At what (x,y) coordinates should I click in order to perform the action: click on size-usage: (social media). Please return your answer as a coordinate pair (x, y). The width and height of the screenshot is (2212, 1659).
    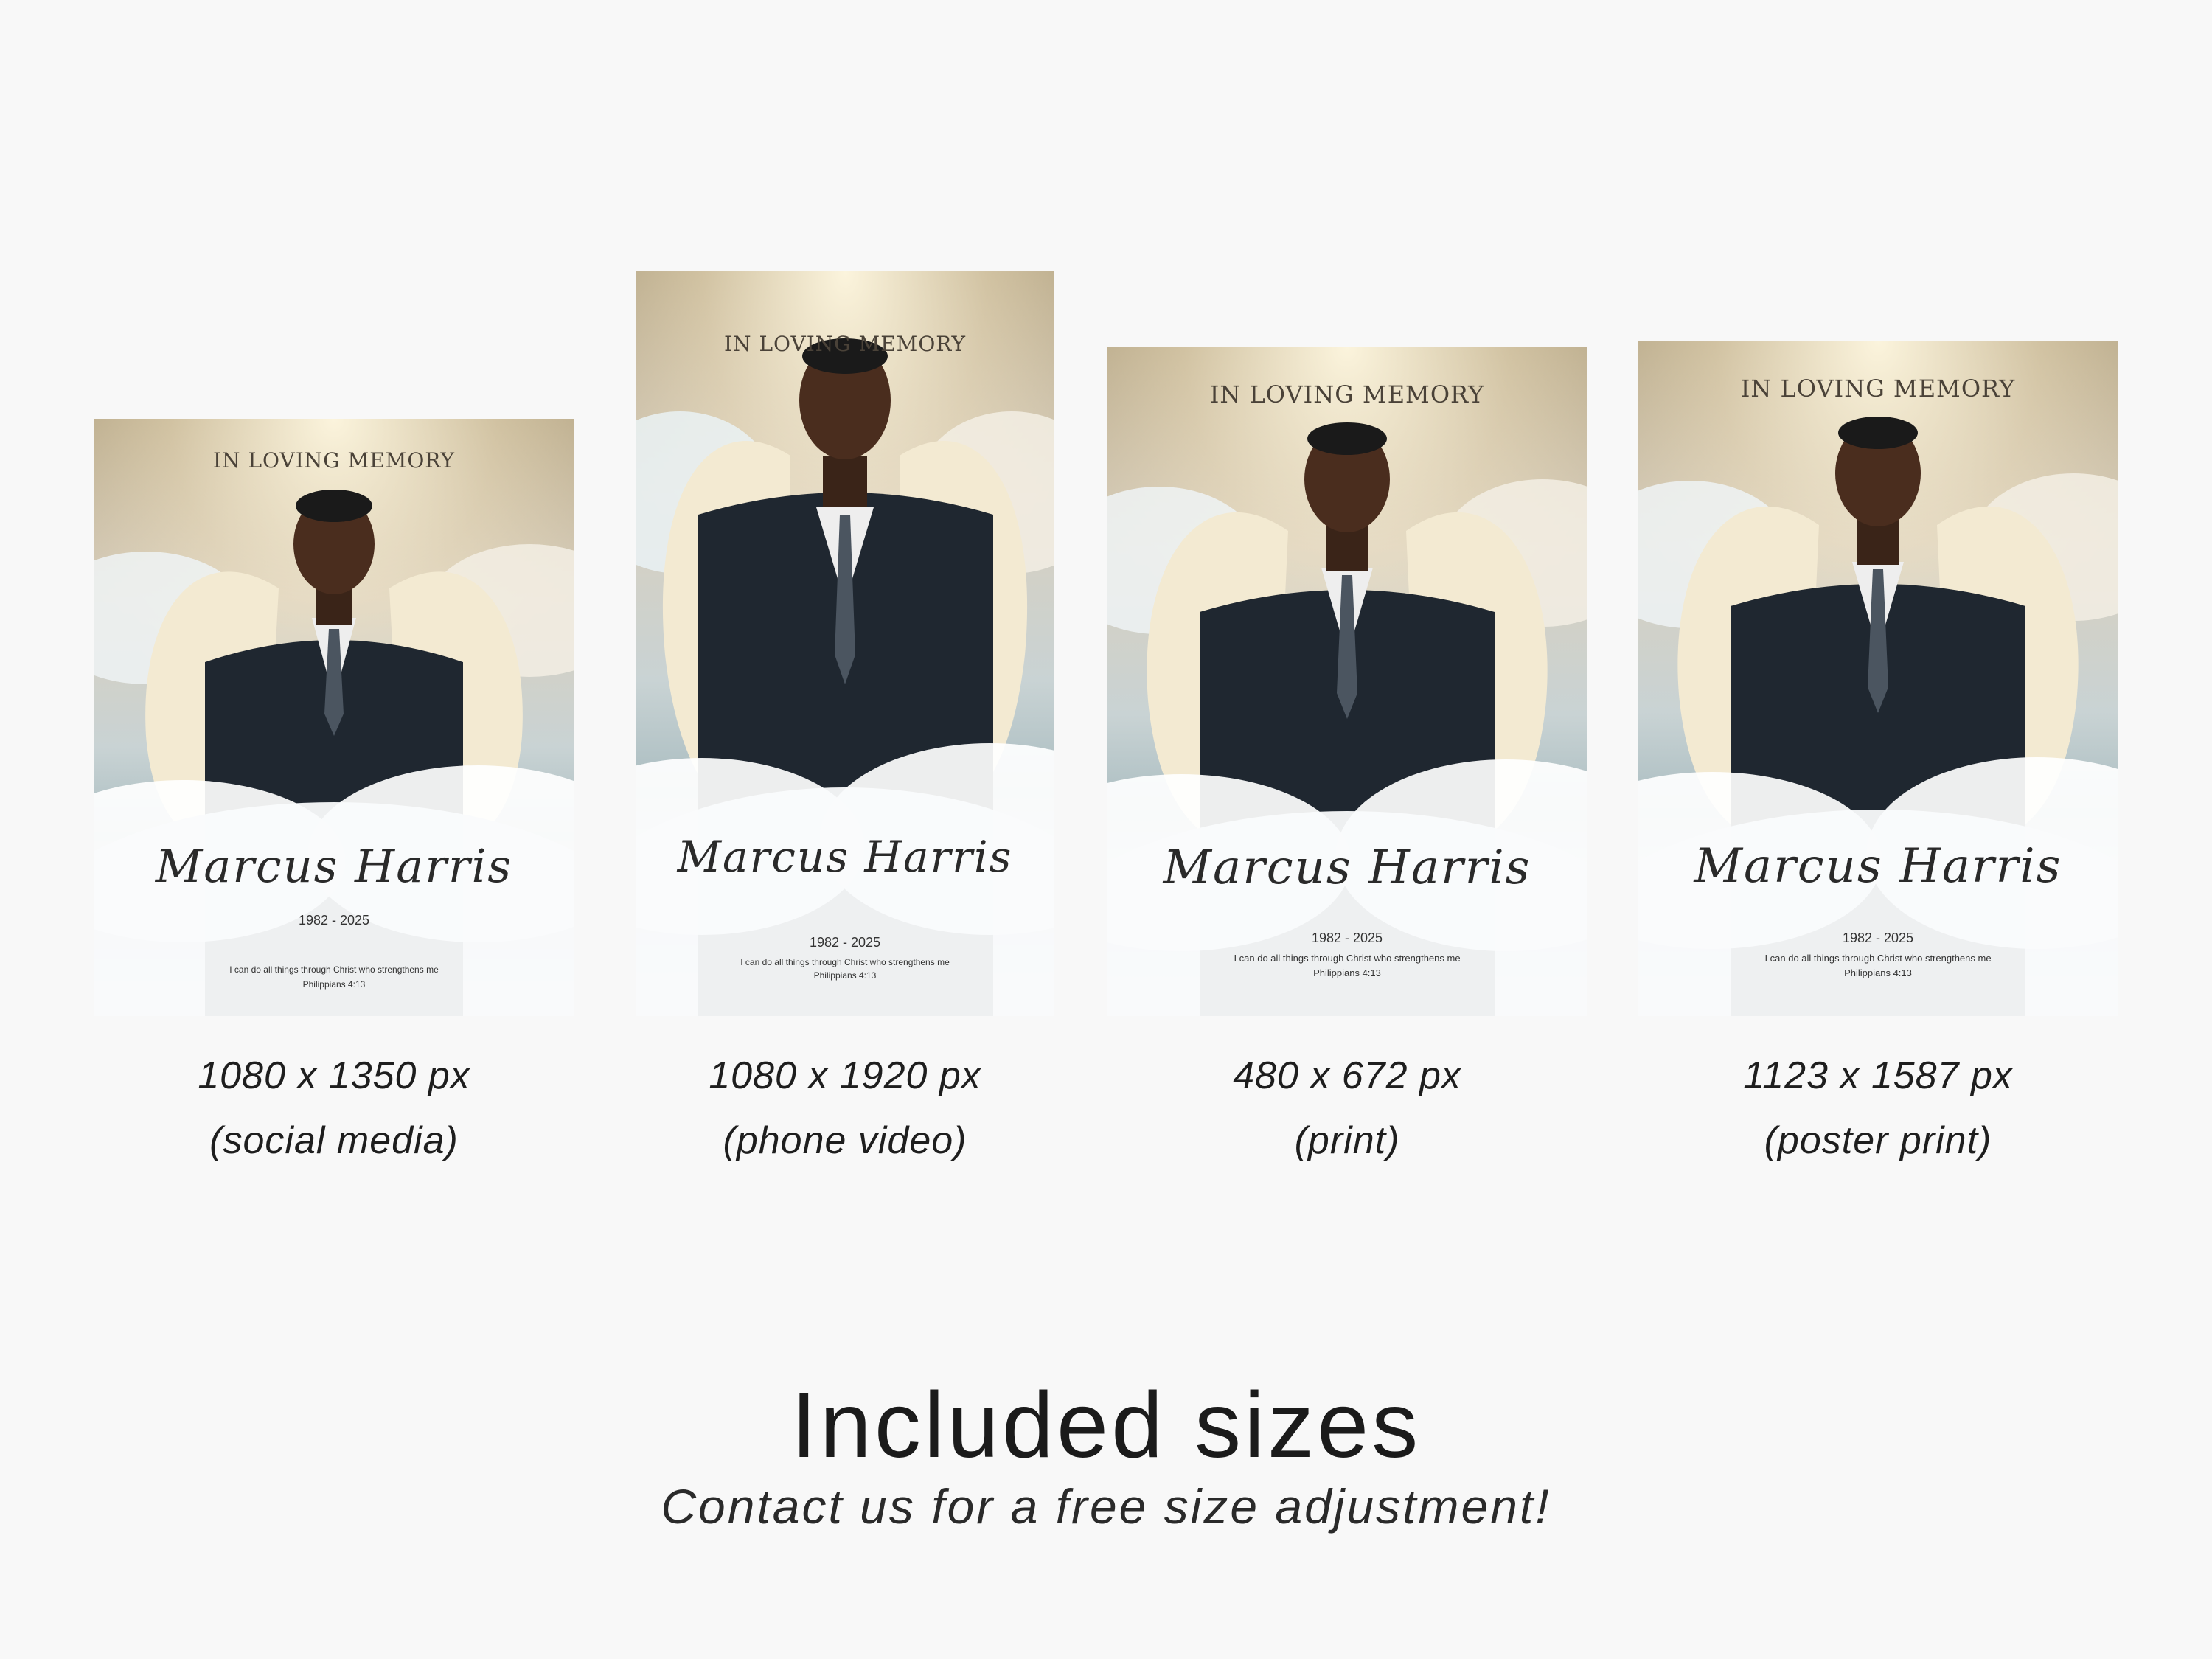
    Looking at the image, I should click on (334, 1140).